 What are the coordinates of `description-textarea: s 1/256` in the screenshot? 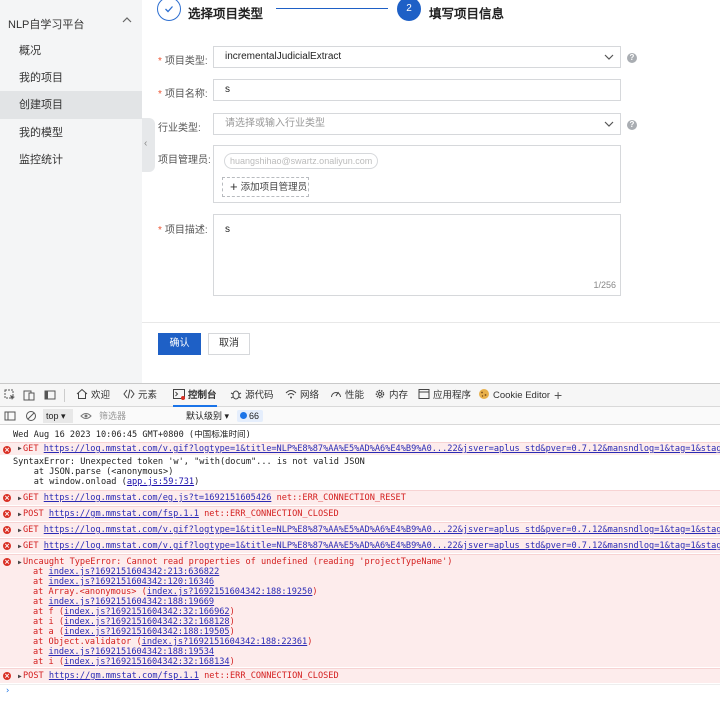 It's located at (417, 255).